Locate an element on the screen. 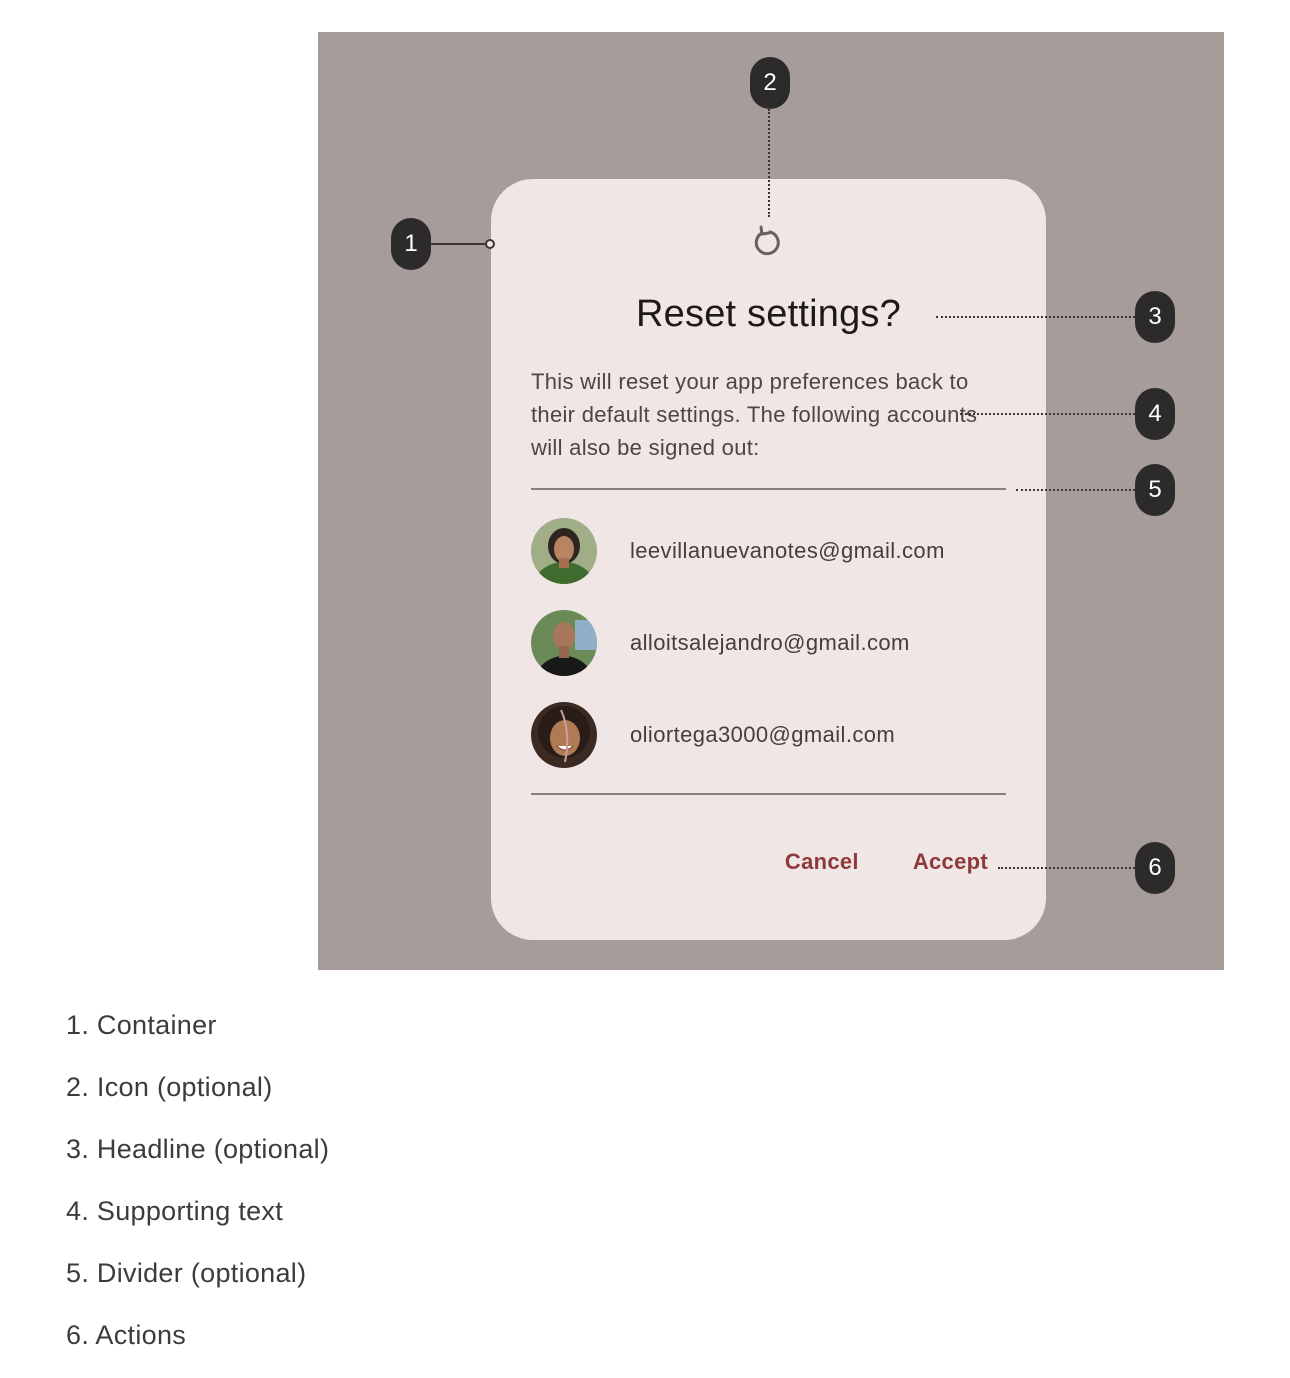 Image resolution: width=1290 pixels, height=1378 pixels. cancel-button: Cancel is located at coordinates (822, 862).